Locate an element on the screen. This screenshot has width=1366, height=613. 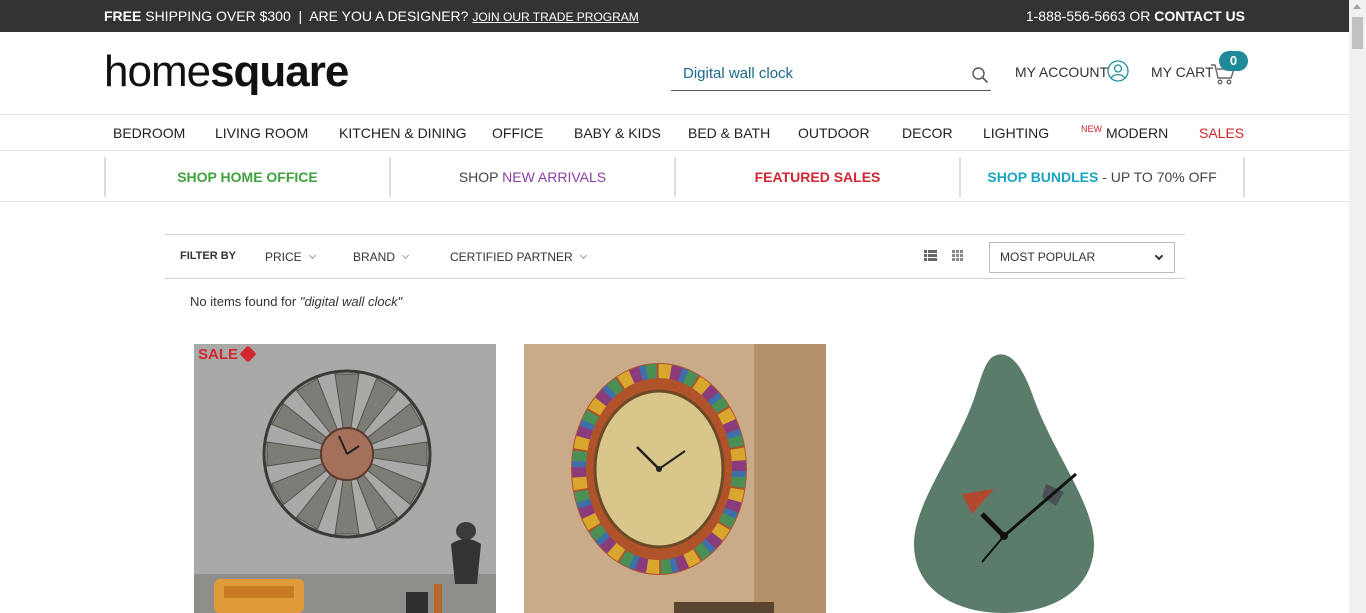
promo-featured-sales: FEATURED SALES is located at coordinates (816, 177).